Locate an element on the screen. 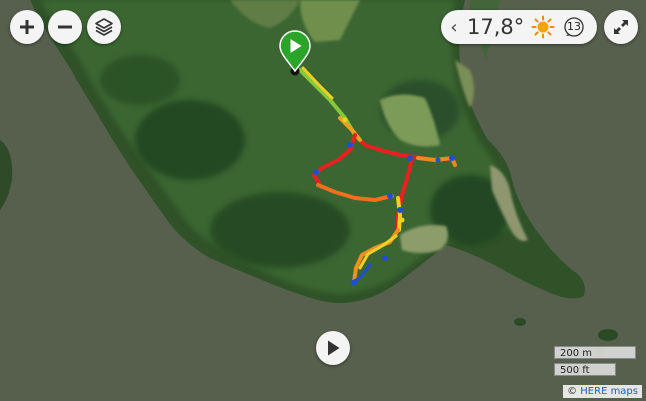  wind-speed-value: 13 is located at coordinates (574, 26).